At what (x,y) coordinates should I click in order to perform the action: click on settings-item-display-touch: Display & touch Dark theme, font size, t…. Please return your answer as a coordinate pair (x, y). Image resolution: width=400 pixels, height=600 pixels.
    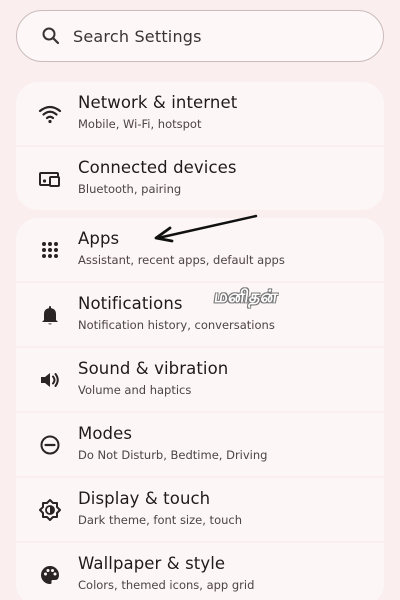
    Looking at the image, I should click on (200, 509).